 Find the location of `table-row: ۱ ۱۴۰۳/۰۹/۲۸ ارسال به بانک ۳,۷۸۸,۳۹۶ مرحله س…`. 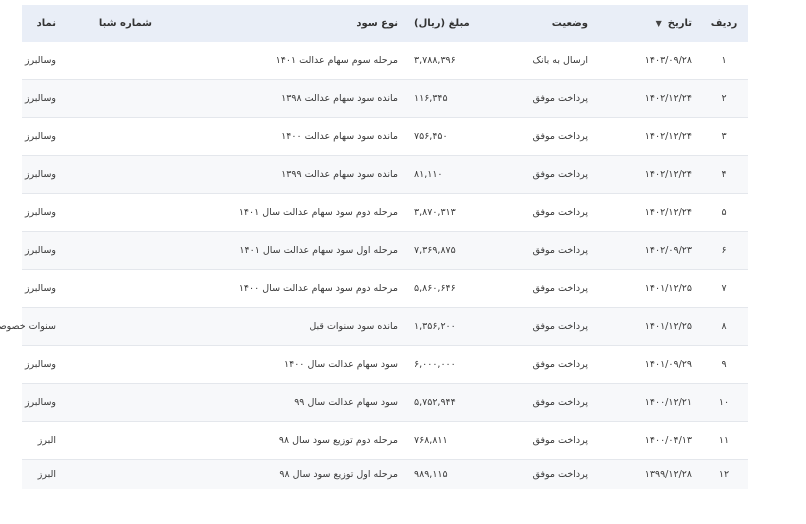

table-row: ۱ ۱۴۰۳/۰۹/۲۸ ارسال به بانک ۳,۷۸۸,۳۹۶ مرحله س… is located at coordinates (385, 61).